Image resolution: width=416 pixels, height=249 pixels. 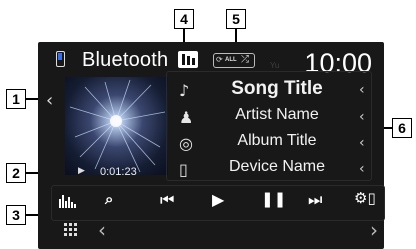 What do you see at coordinates (16, 215) in the screenshot?
I see `callout-3: 3` at bounding box center [16, 215].